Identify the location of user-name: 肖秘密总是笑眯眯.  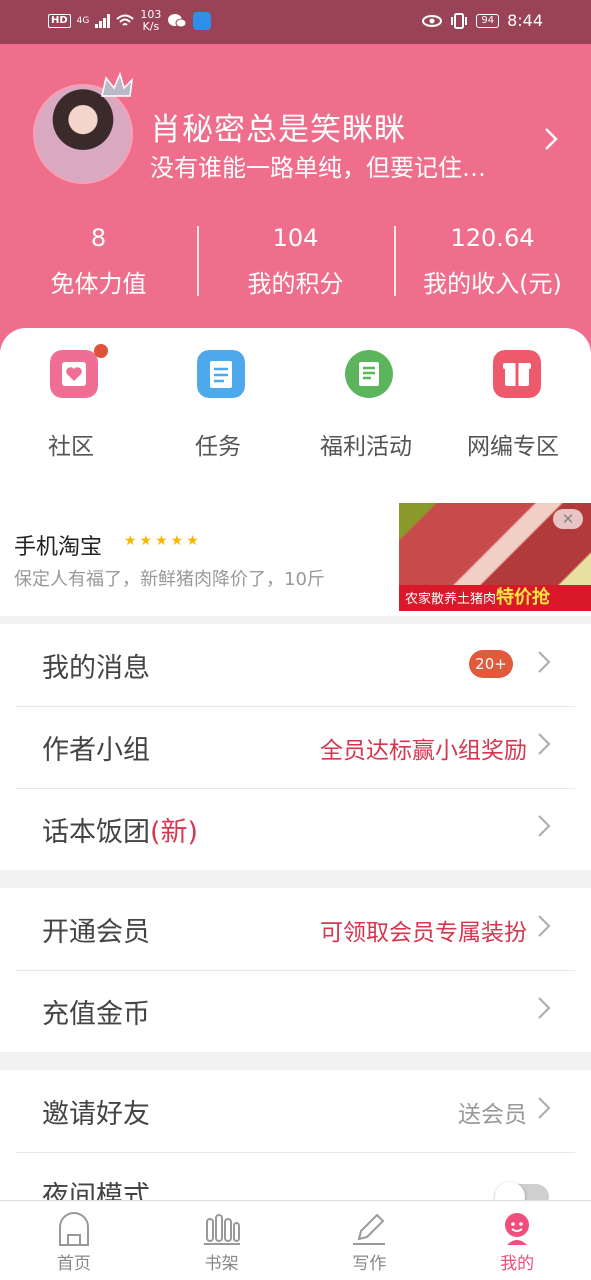
(278, 126).